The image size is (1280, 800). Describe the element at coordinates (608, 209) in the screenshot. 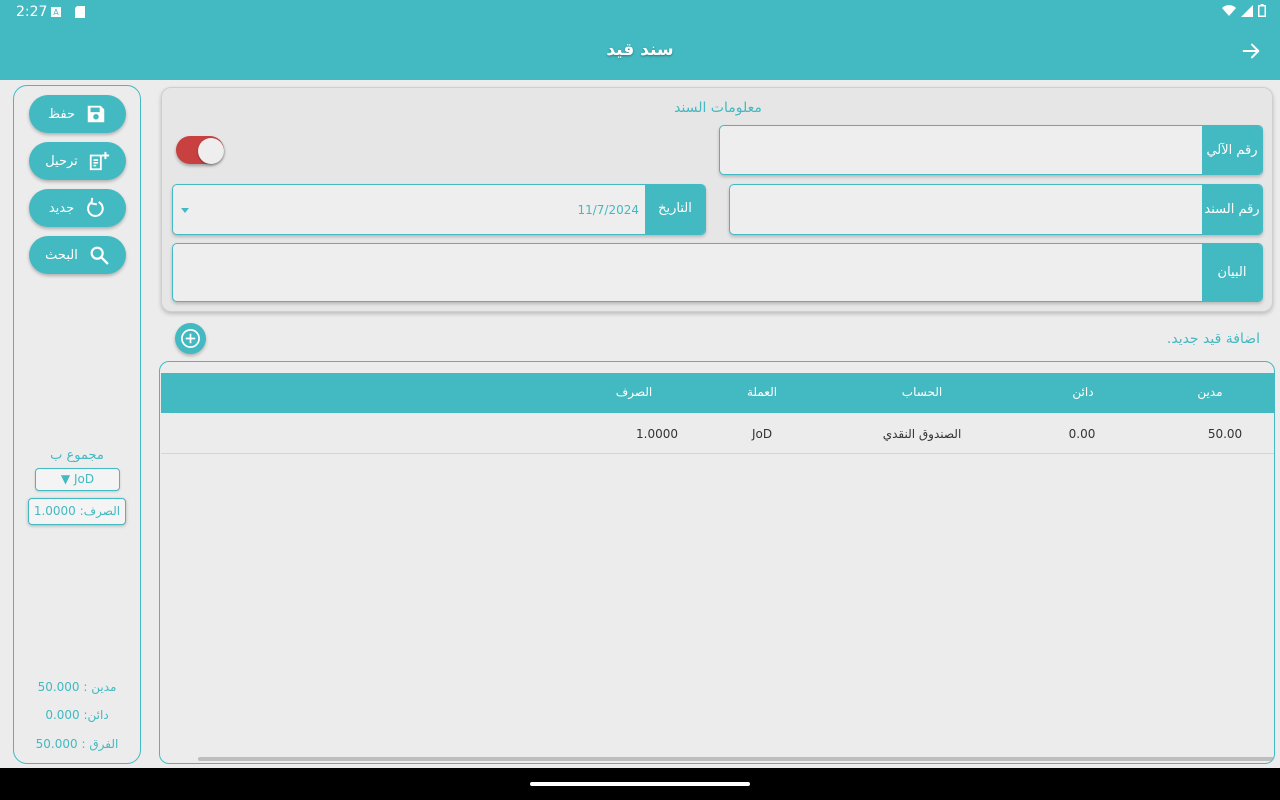

I see `date-value: 11/7/2024` at that location.